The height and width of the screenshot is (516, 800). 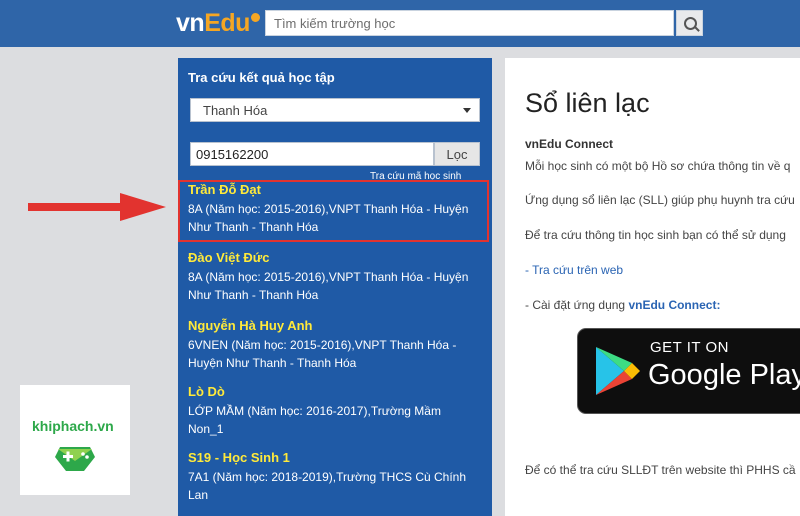 I want to click on contact-book-title: Sổ liên lạc, so click(x=587, y=103).